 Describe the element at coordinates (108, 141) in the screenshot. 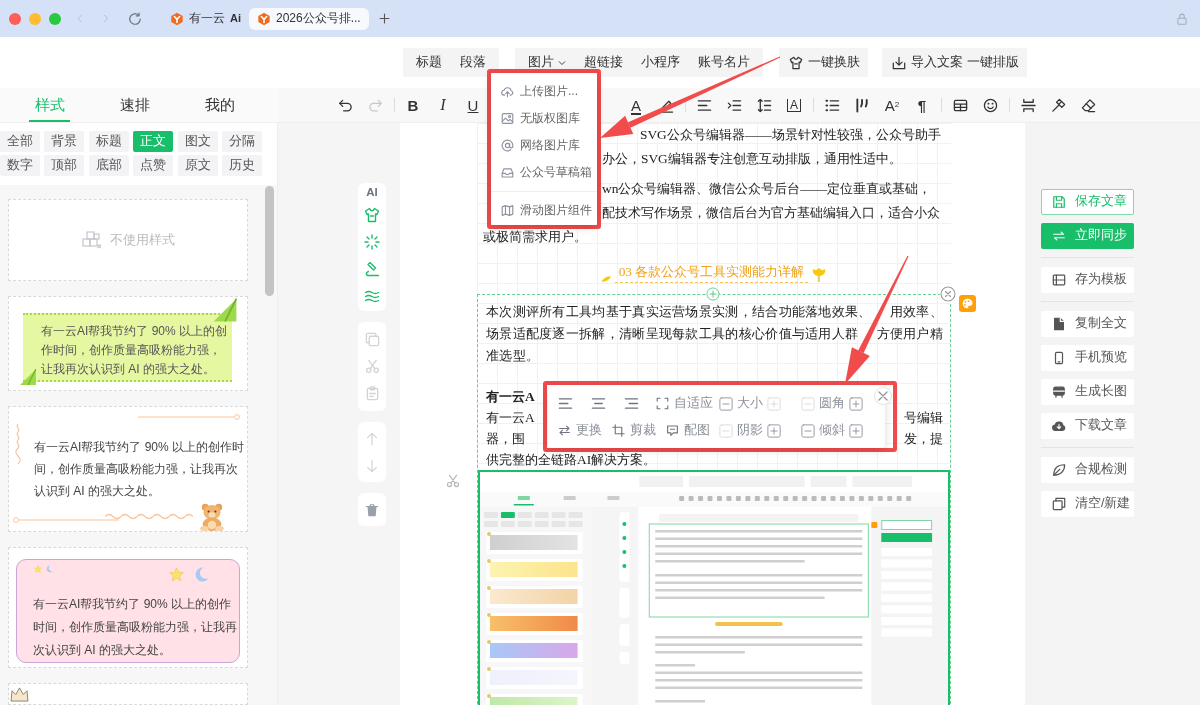

I see `category-chip: 标题` at that location.